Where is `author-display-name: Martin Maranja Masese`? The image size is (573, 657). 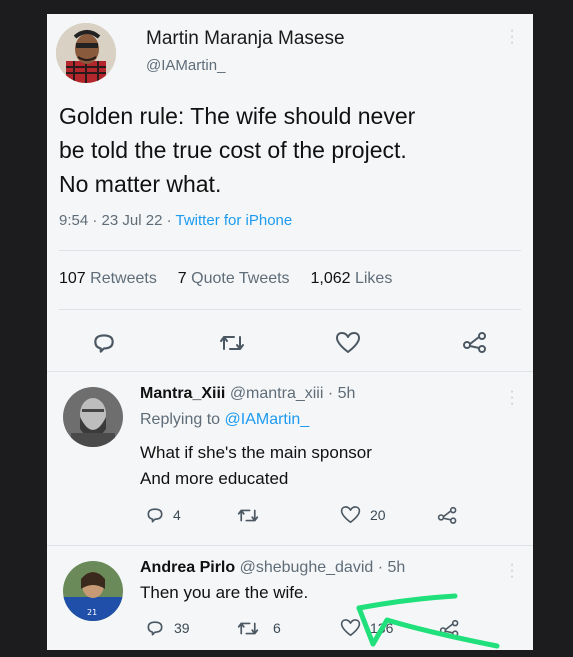 author-display-name: Martin Maranja Masese is located at coordinates (245, 39).